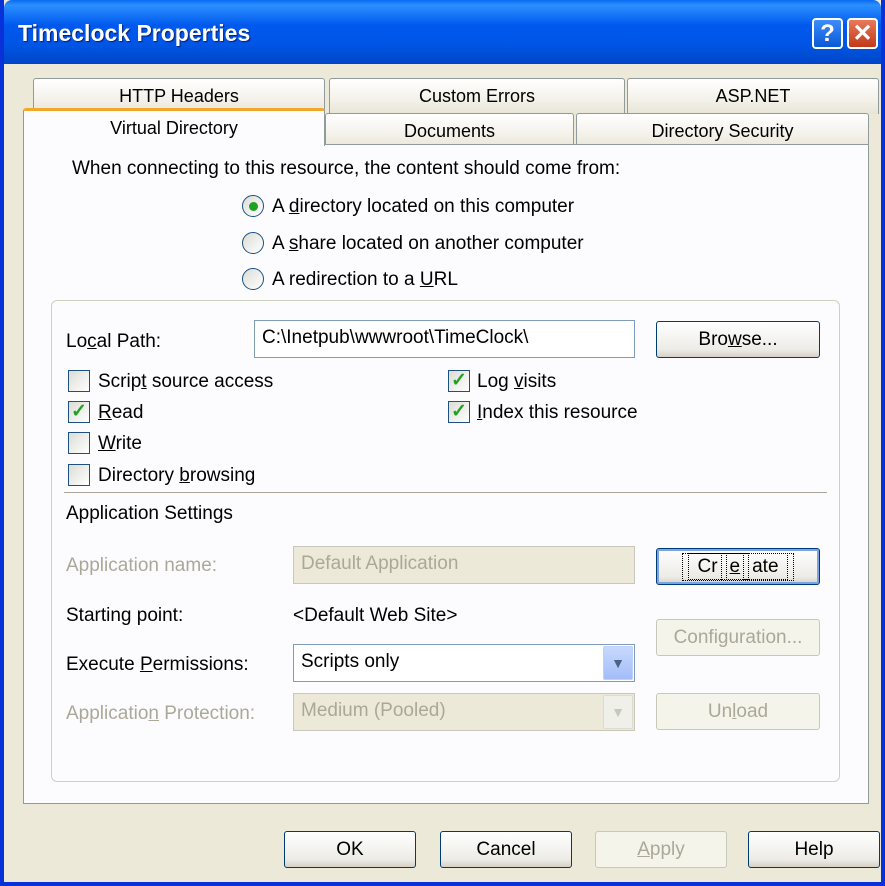 The image size is (885, 886). What do you see at coordinates (661, 849) in the screenshot?
I see `apply-button: Apply` at bounding box center [661, 849].